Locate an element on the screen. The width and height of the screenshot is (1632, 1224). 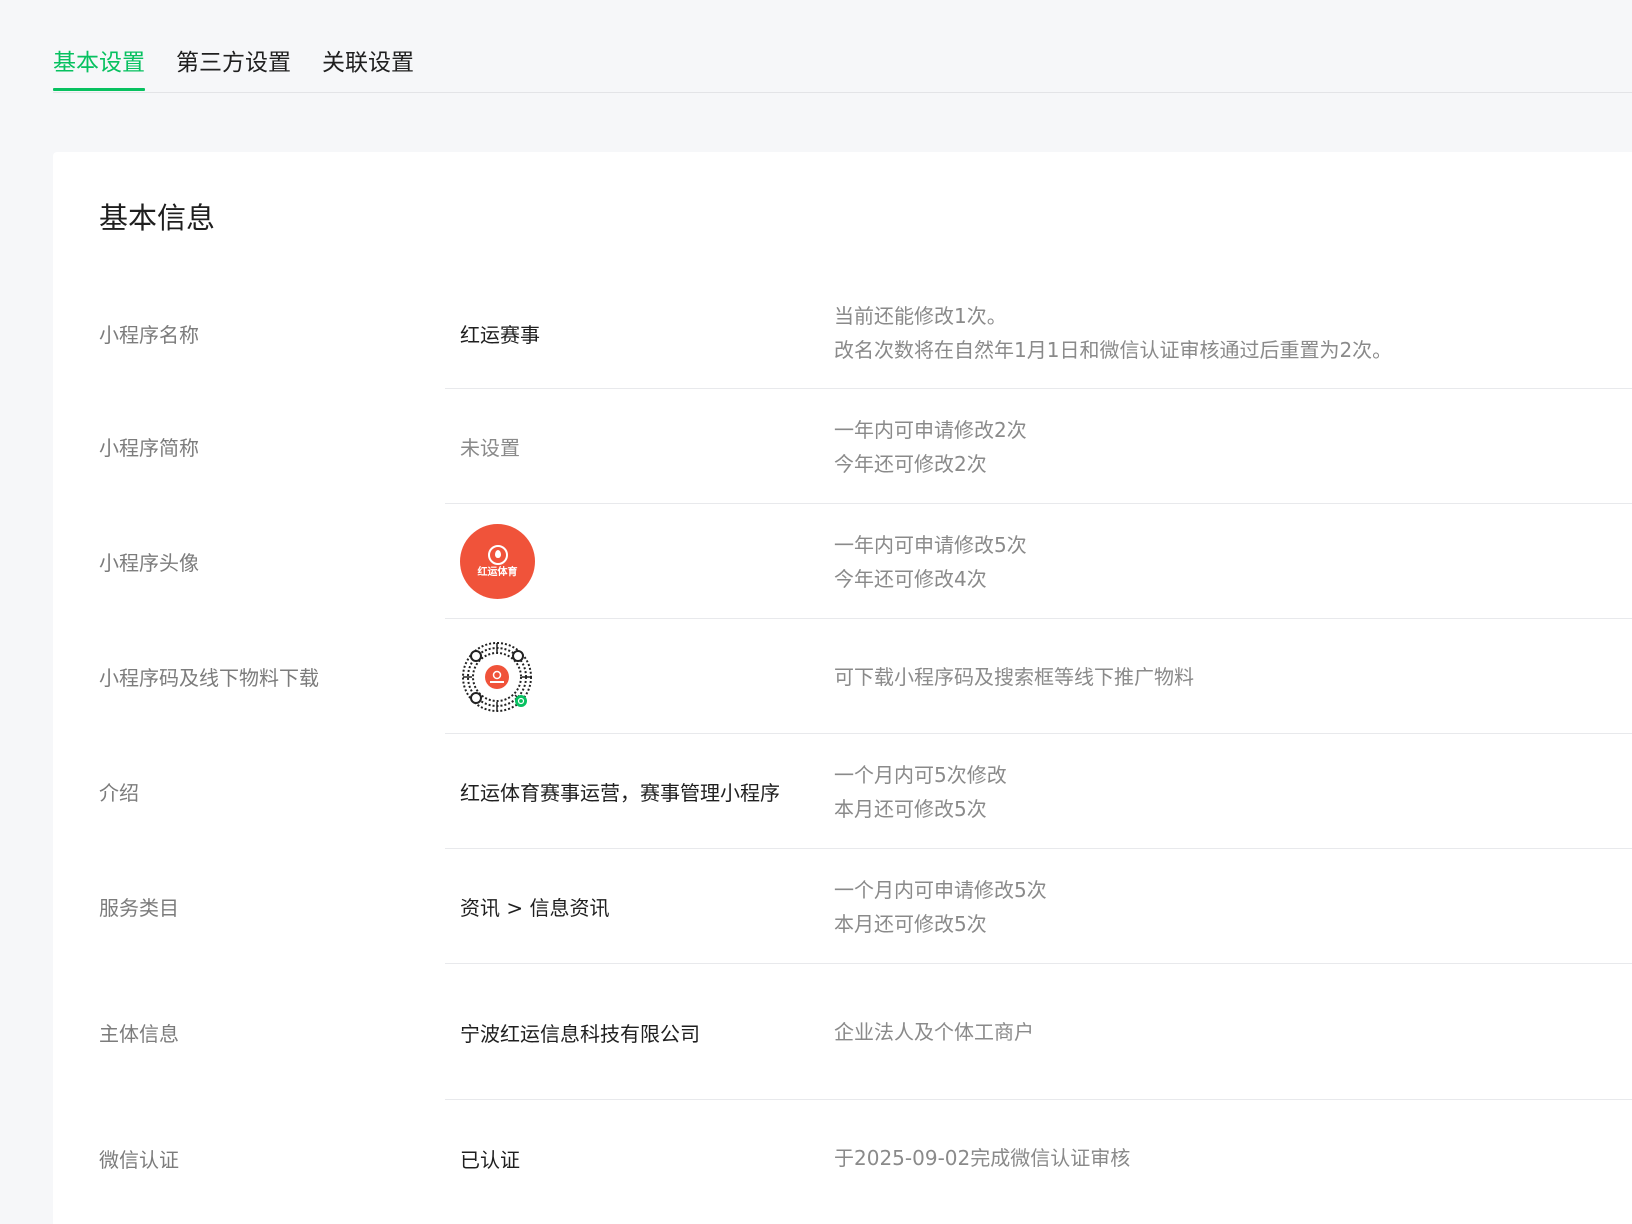
row-description: 一个月内可5次修改 本月还可修改5次 is located at coordinates (920, 791).